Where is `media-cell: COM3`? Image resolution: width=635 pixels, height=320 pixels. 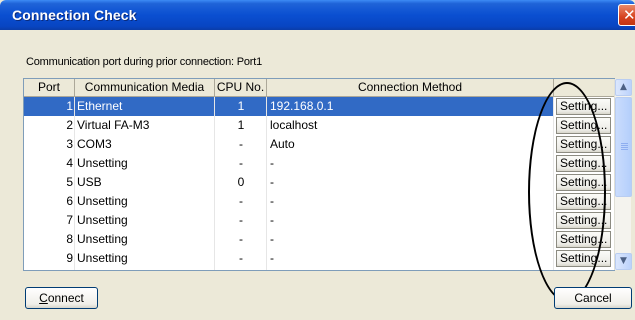 media-cell: COM3 is located at coordinates (94, 144).